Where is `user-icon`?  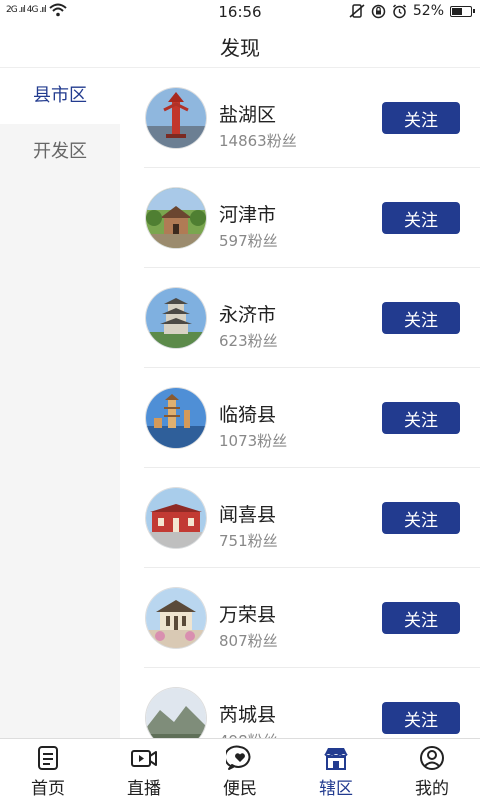
user-icon is located at coordinates (432, 758).